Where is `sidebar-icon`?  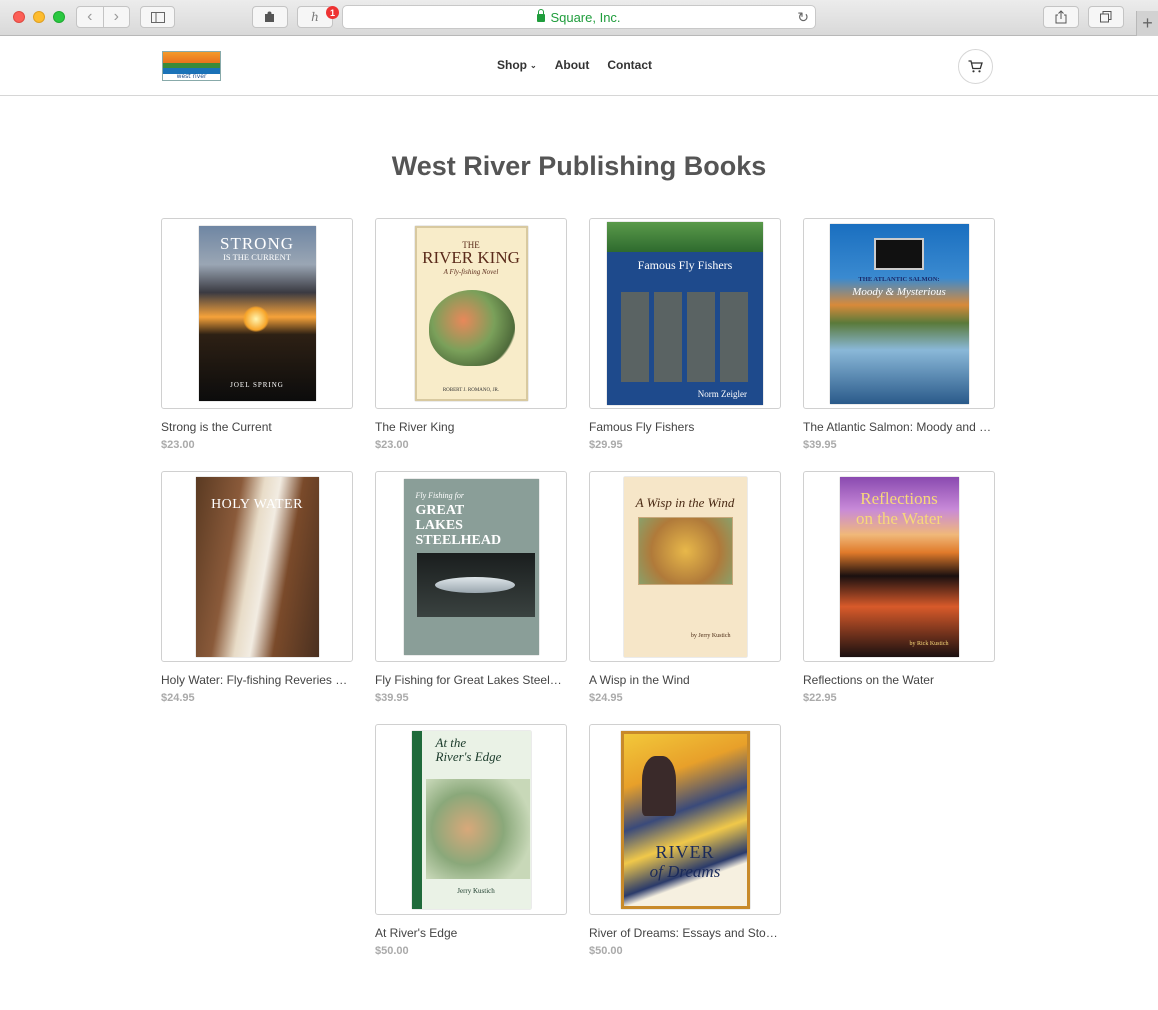 sidebar-icon is located at coordinates (157, 17).